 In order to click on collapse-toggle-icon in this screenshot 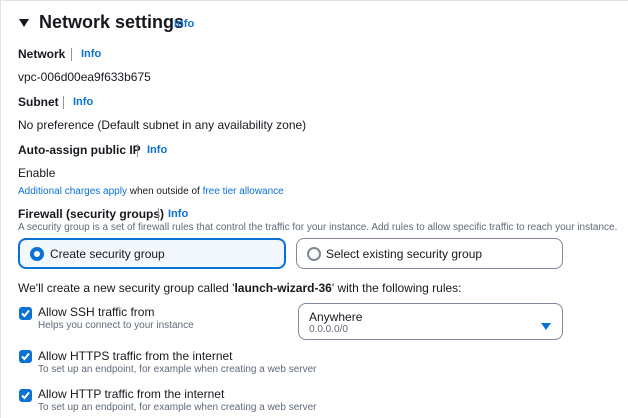, I will do `click(24, 25)`.